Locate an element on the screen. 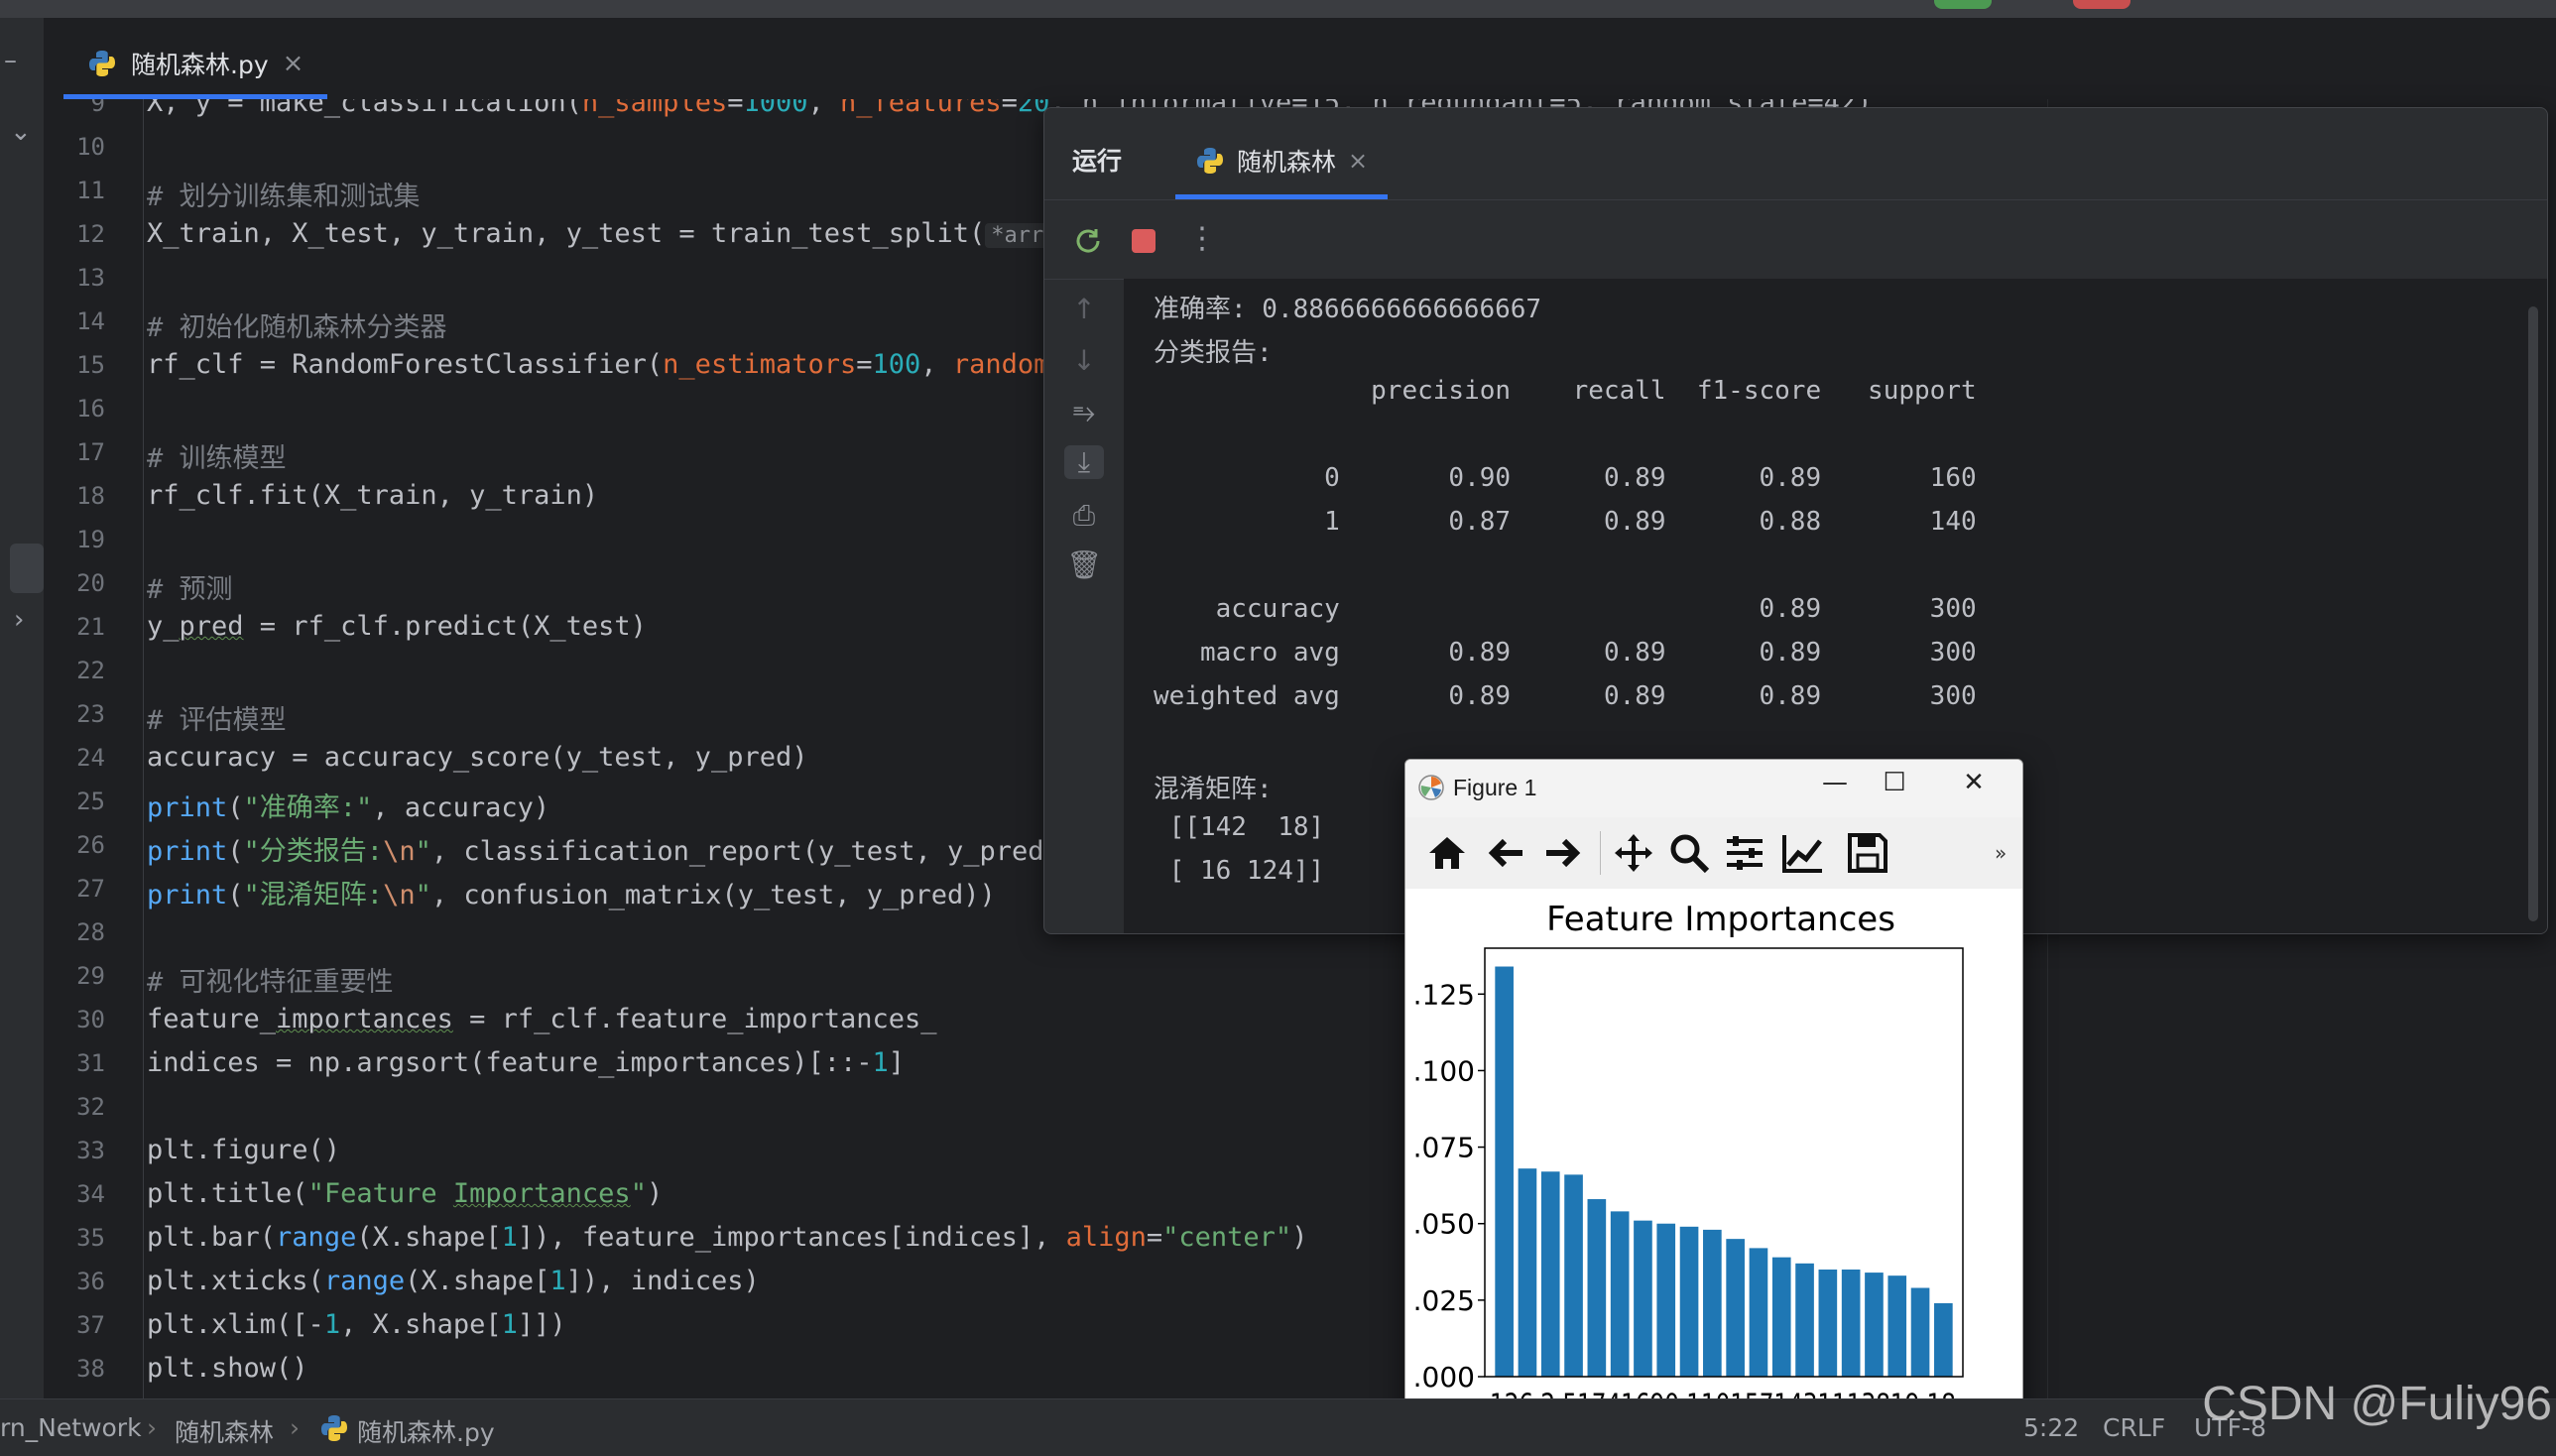  code-line-20: # 预测 is located at coordinates (190, 586).